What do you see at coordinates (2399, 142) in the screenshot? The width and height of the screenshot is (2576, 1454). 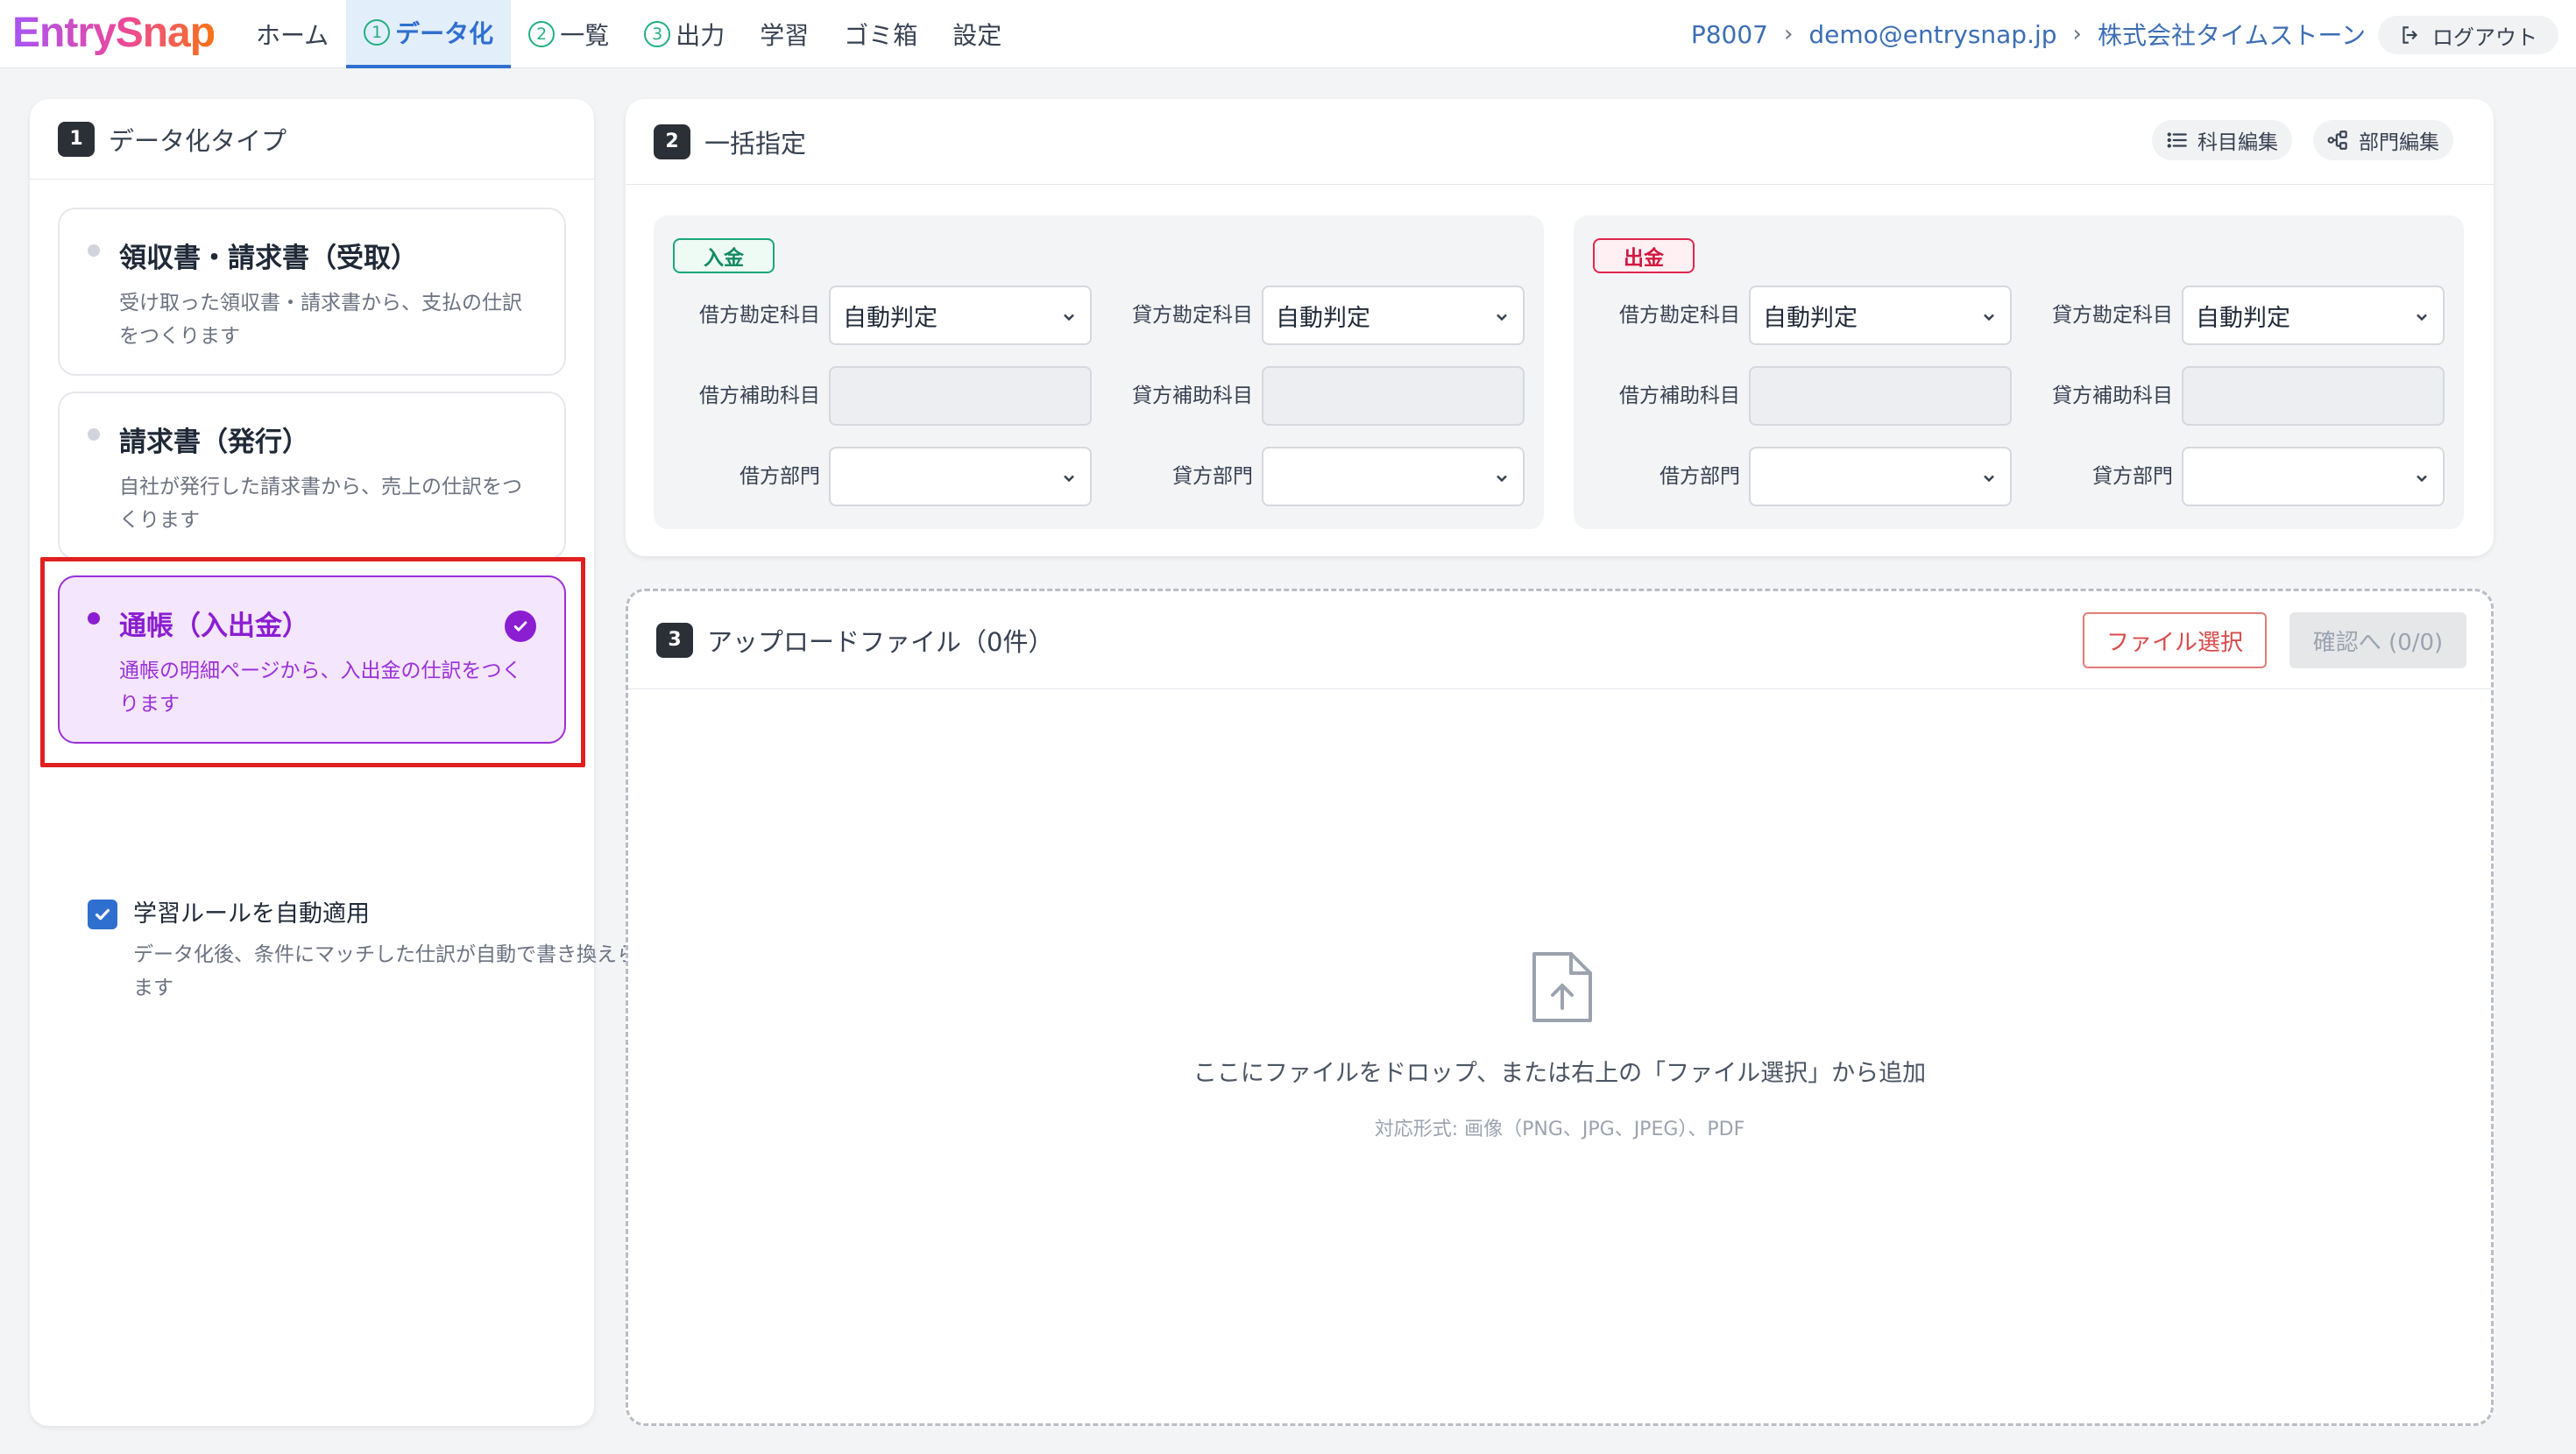 I see `edit-departments-label: 部門編集` at bounding box center [2399, 142].